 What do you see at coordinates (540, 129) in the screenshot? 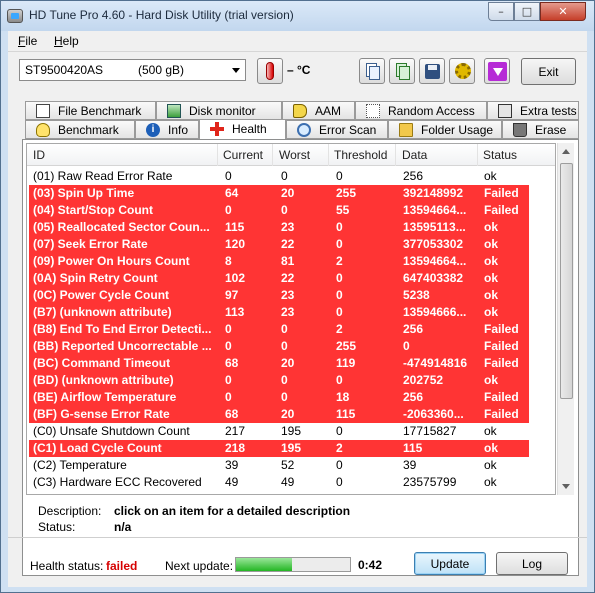
I see `tab-erase: Erase` at bounding box center [540, 129].